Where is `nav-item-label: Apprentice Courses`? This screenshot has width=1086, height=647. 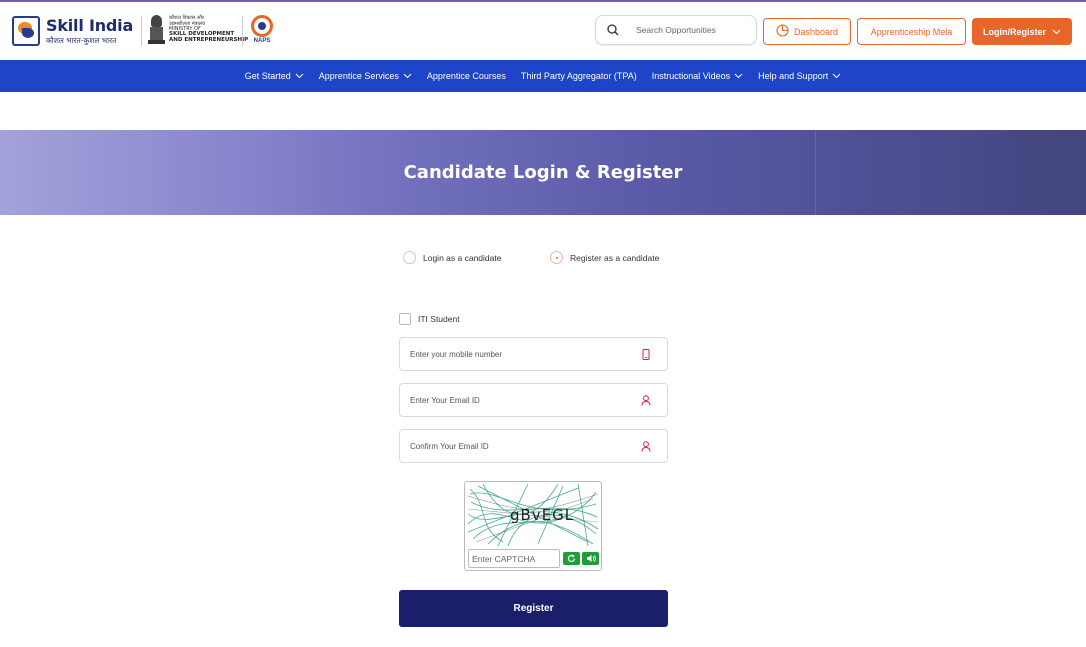 nav-item-label: Apprentice Courses is located at coordinates (466, 76).